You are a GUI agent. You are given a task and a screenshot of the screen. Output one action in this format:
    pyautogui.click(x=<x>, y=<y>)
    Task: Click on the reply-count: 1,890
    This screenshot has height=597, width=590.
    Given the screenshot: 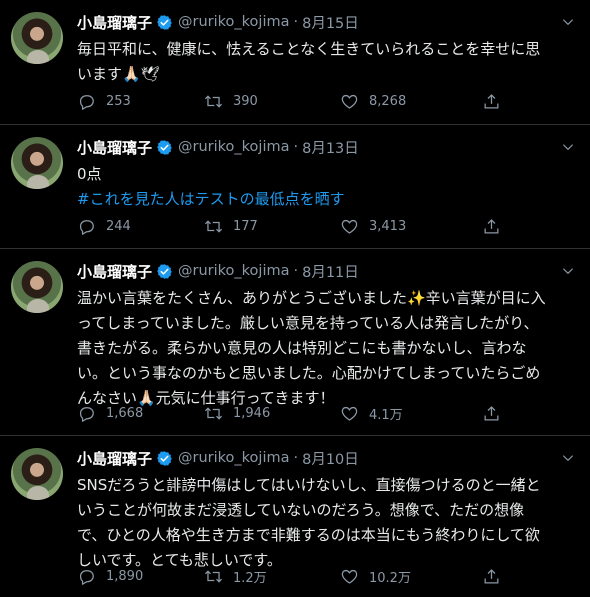 What is the action you would take?
    pyautogui.click(x=125, y=576)
    